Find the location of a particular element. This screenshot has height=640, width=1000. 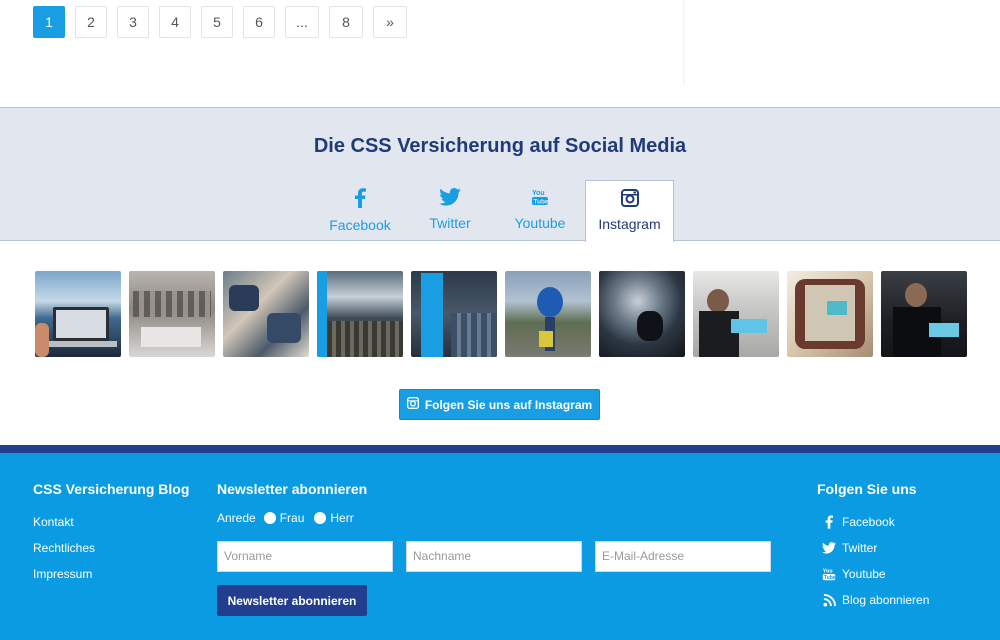

radio-frau is located at coordinates (269, 518).